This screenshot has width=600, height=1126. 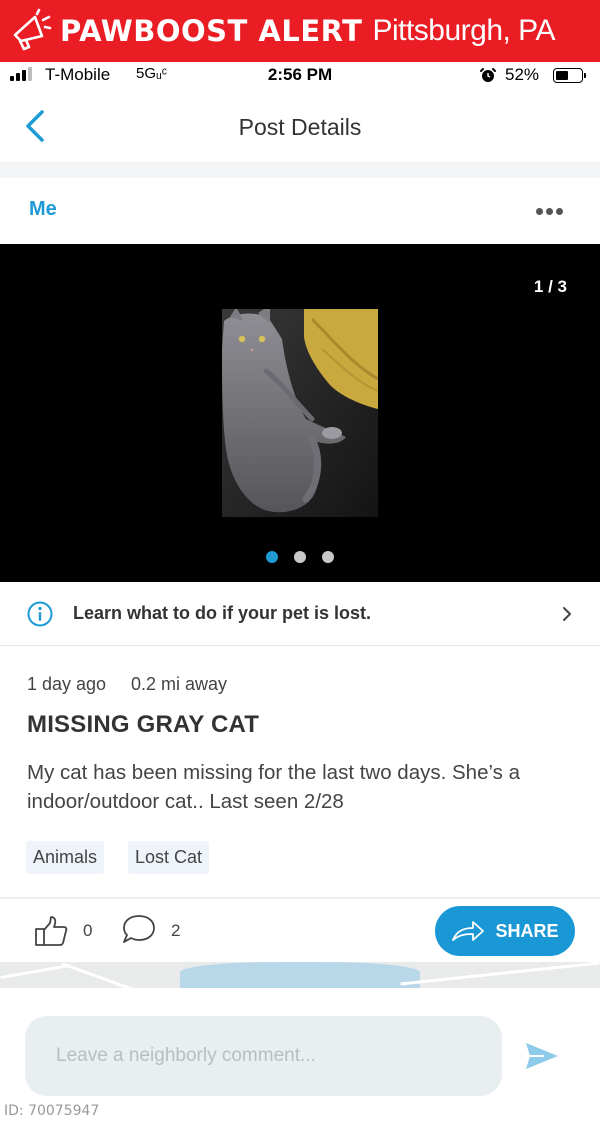 I want to click on share-label: SHARE, so click(x=527, y=930).